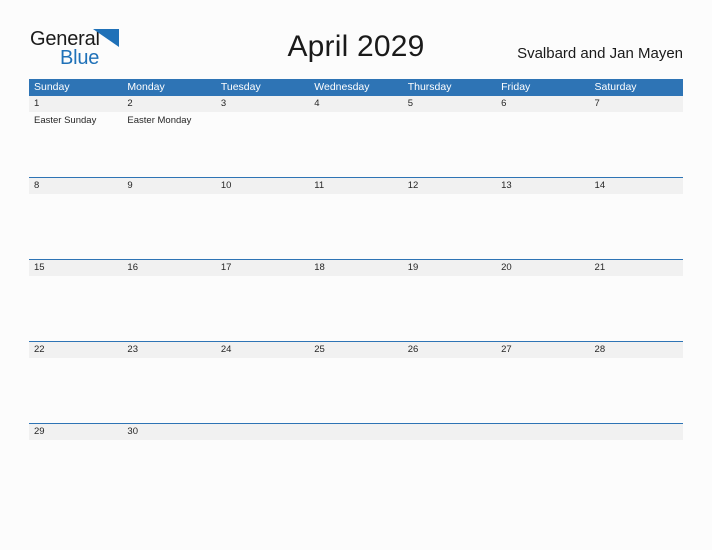 This screenshot has width=712, height=550. I want to click on day-number: 8, so click(75, 185).